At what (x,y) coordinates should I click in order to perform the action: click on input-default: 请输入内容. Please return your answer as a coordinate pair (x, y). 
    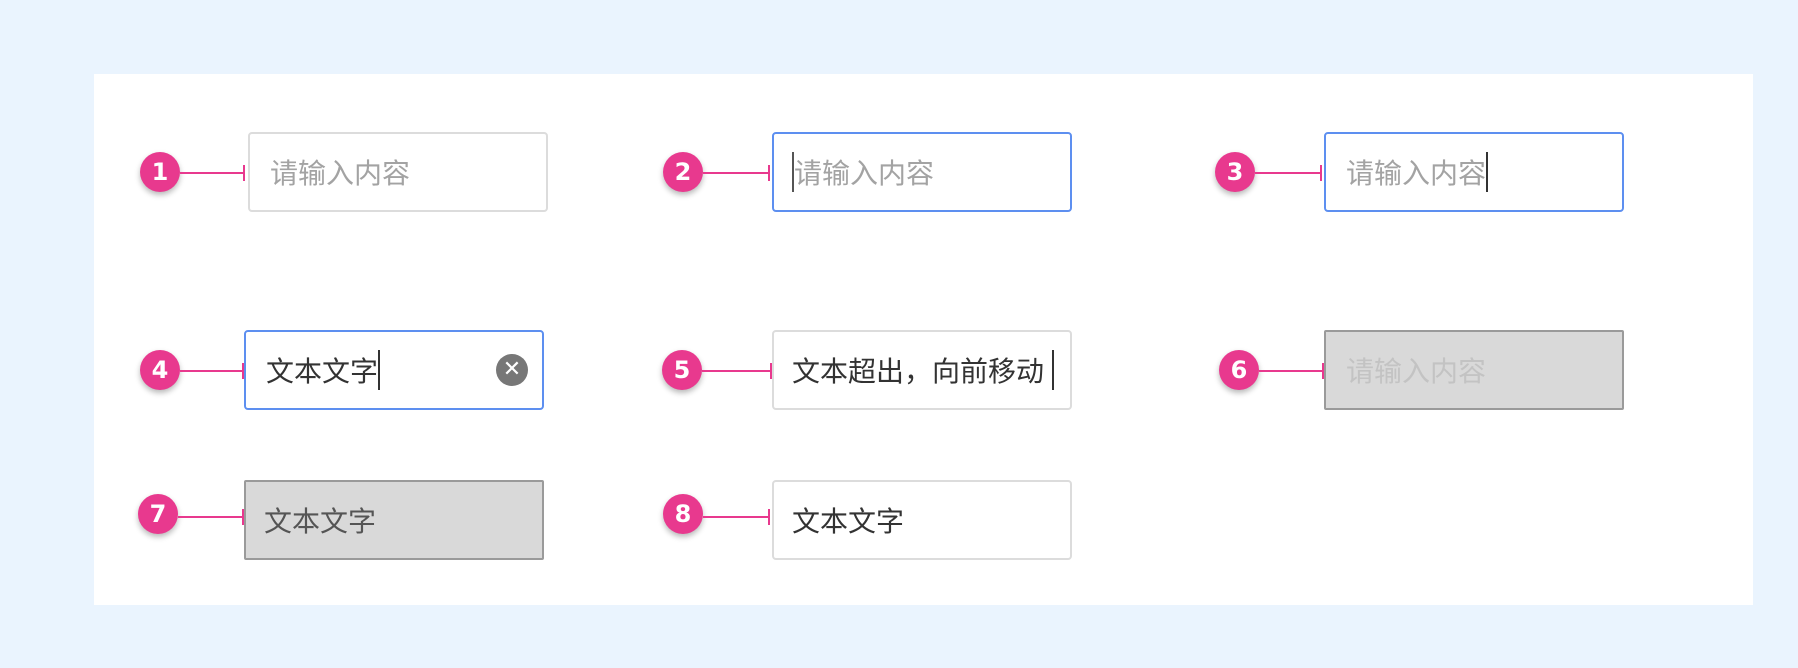
    Looking at the image, I should click on (398, 172).